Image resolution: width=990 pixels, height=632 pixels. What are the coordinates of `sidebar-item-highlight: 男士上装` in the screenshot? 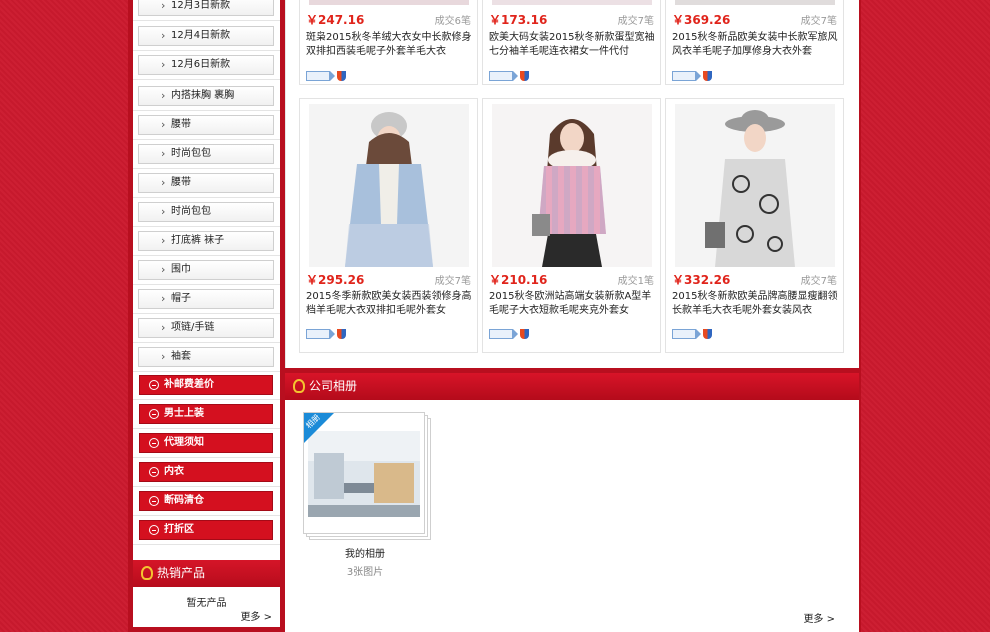 It's located at (206, 414).